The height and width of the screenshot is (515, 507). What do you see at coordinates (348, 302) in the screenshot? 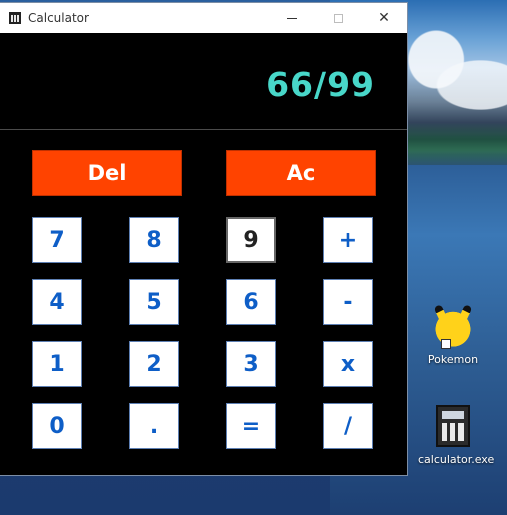
I see `minus-button: -` at bounding box center [348, 302].